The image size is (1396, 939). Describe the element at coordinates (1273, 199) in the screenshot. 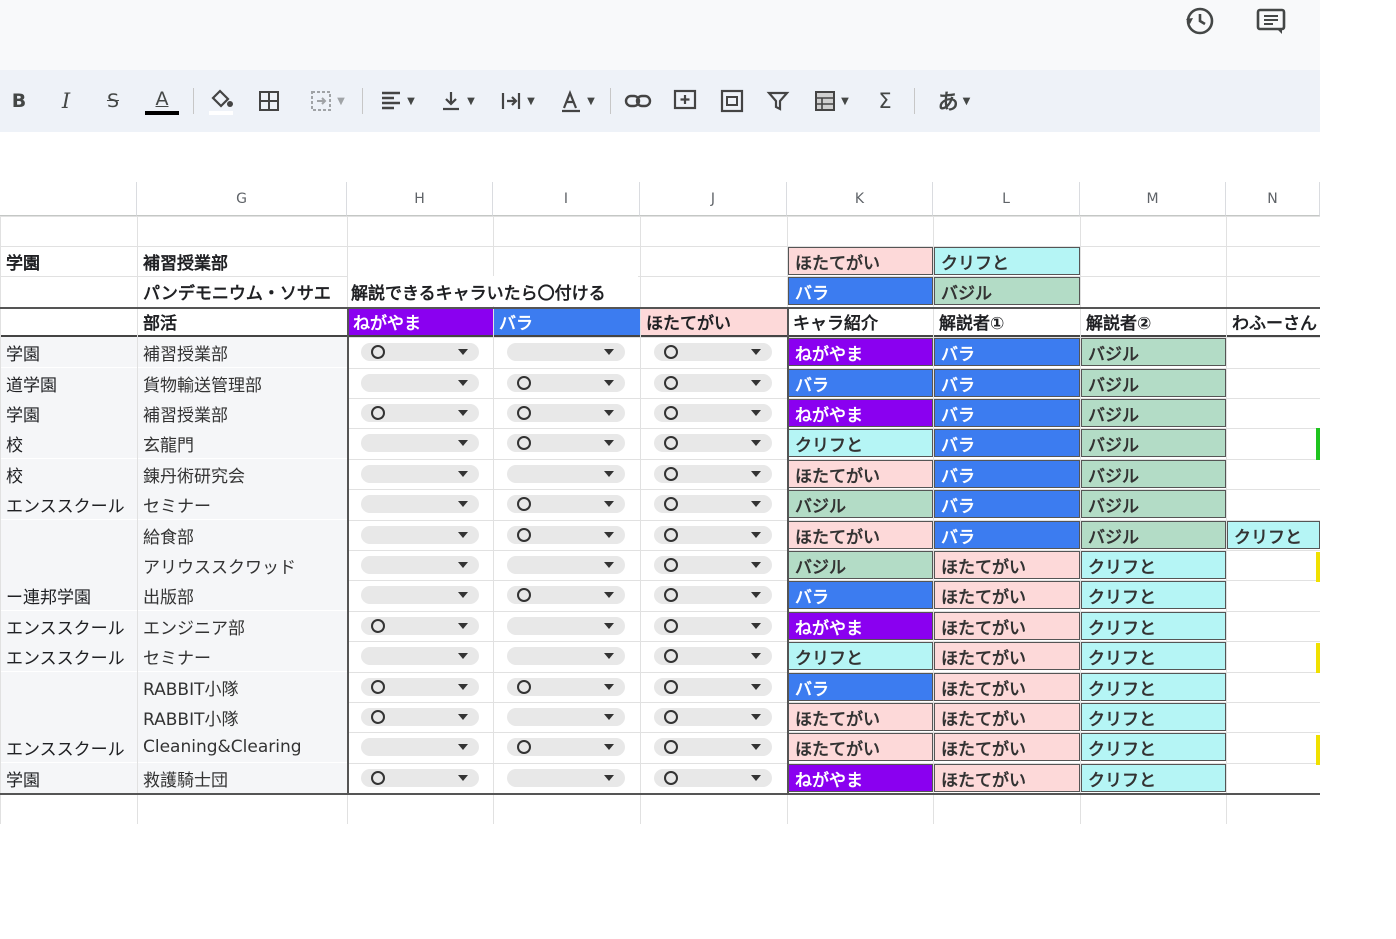

I see `column-header-n: N` at that location.